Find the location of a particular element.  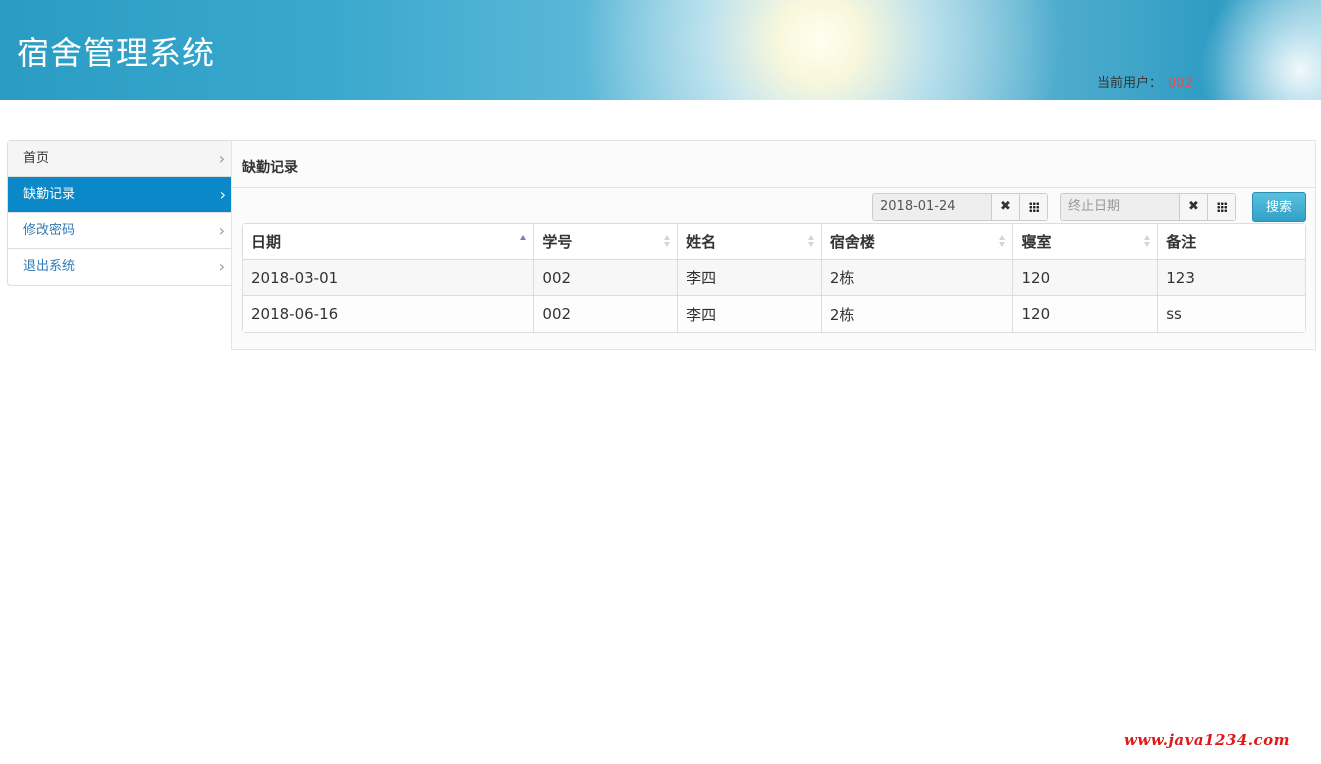

start-date-picker: 2018-01-24 ✖ is located at coordinates (960, 207).